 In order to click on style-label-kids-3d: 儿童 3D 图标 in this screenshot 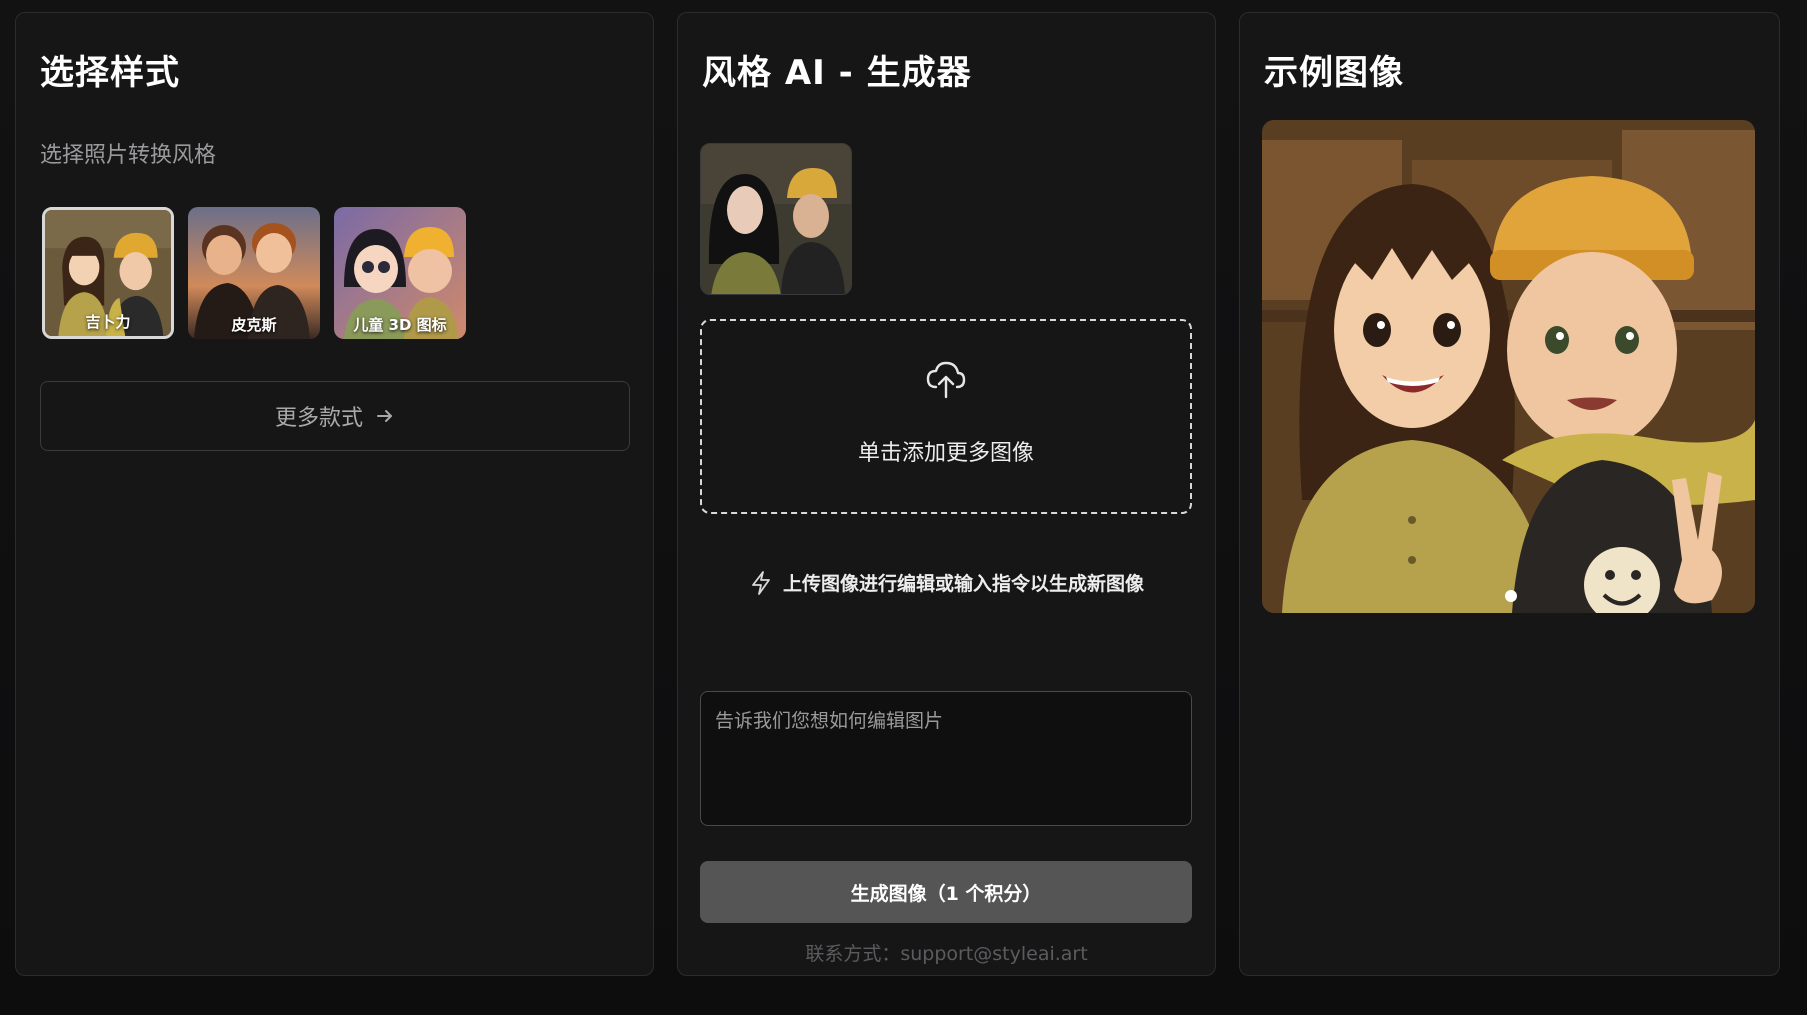, I will do `click(400, 325)`.